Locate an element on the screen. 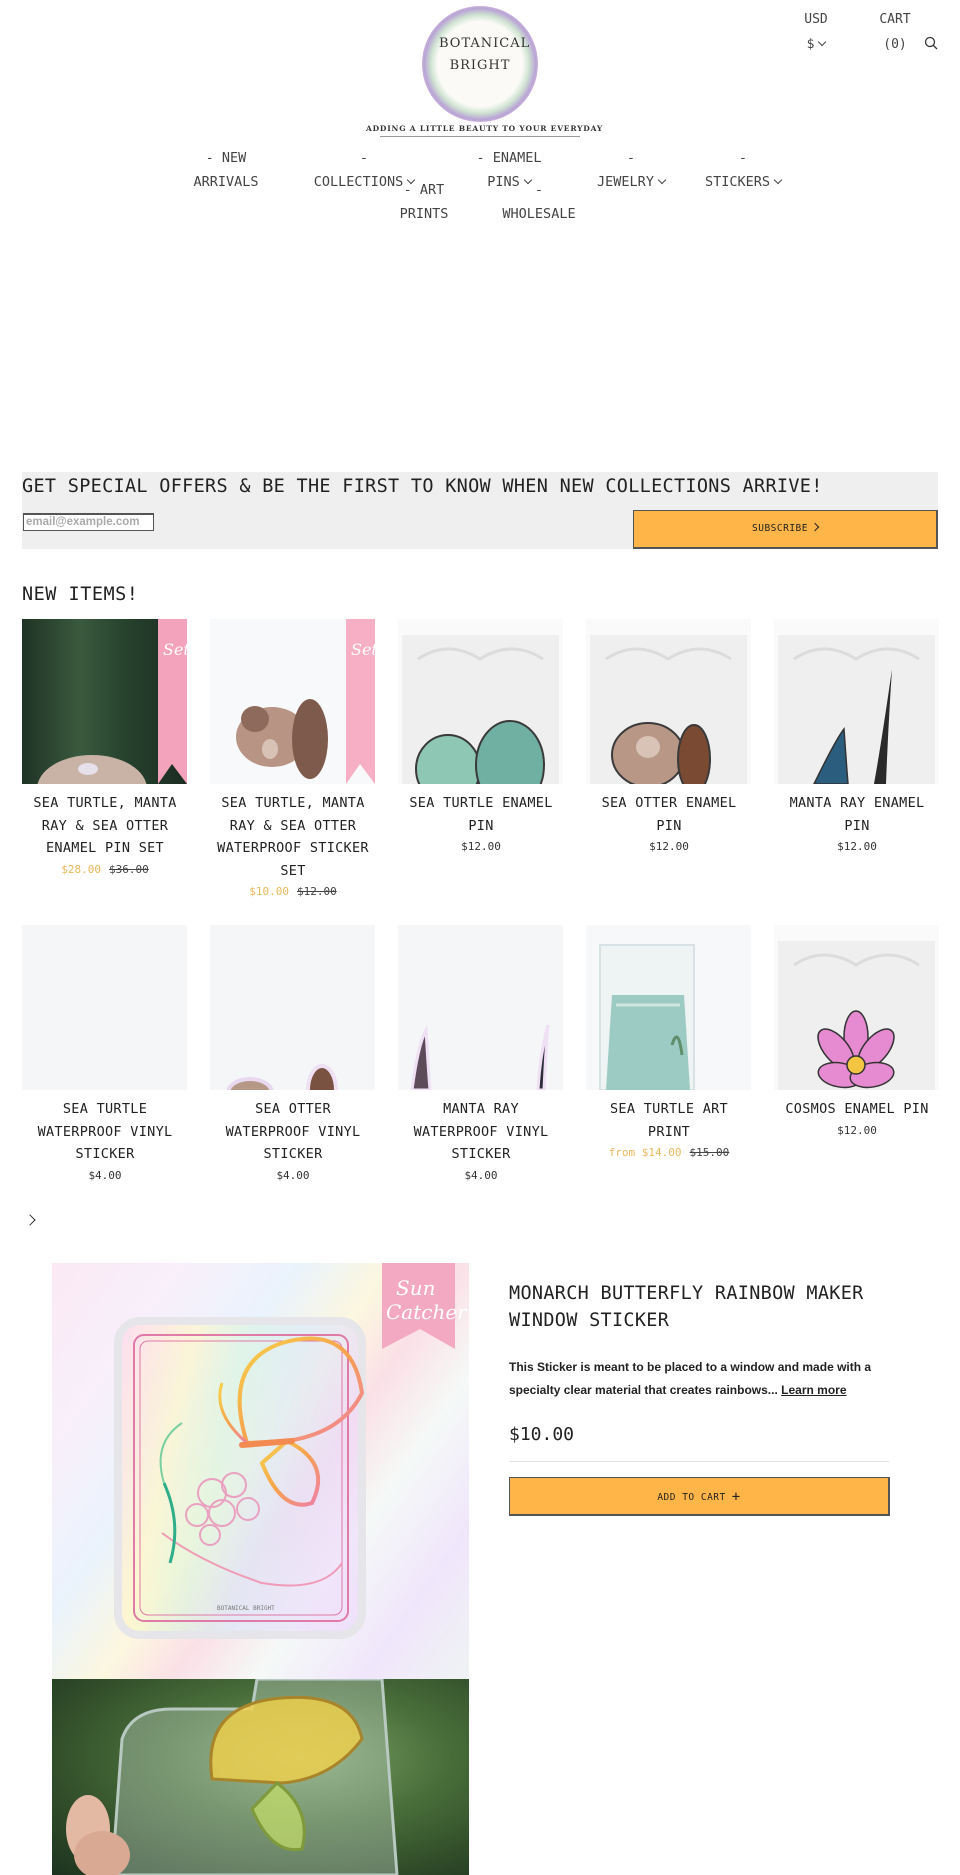  nav-collections-line1: - is located at coordinates (364, 158).